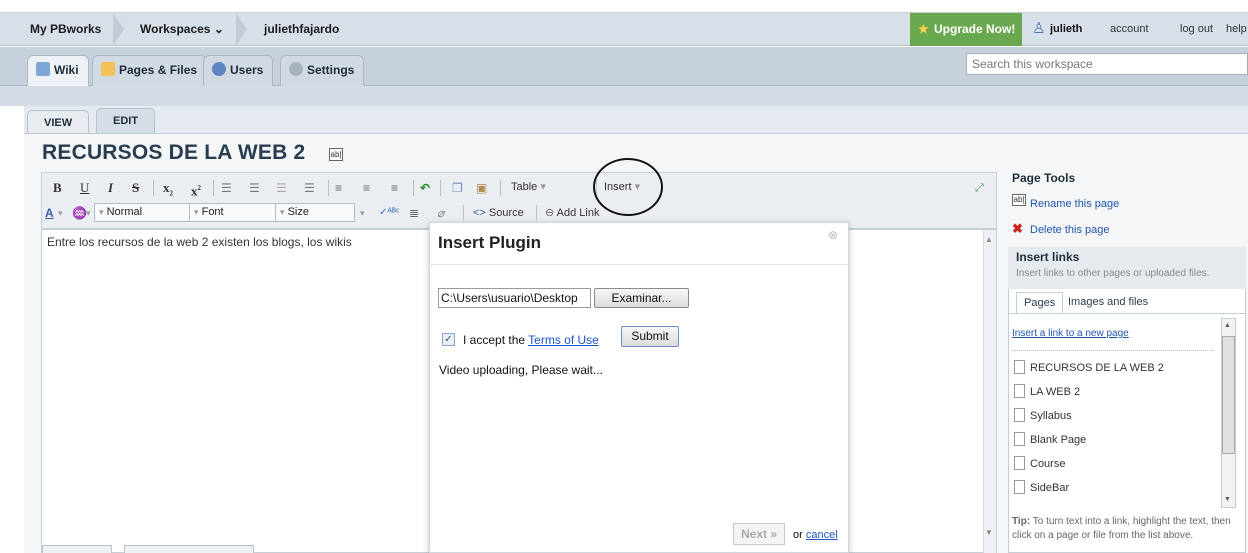 The height and width of the screenshot is (553, 1248). Describe the element at coordinates (366, 188) in the screenshot. I see `align-center-icon: ≡` at that location.